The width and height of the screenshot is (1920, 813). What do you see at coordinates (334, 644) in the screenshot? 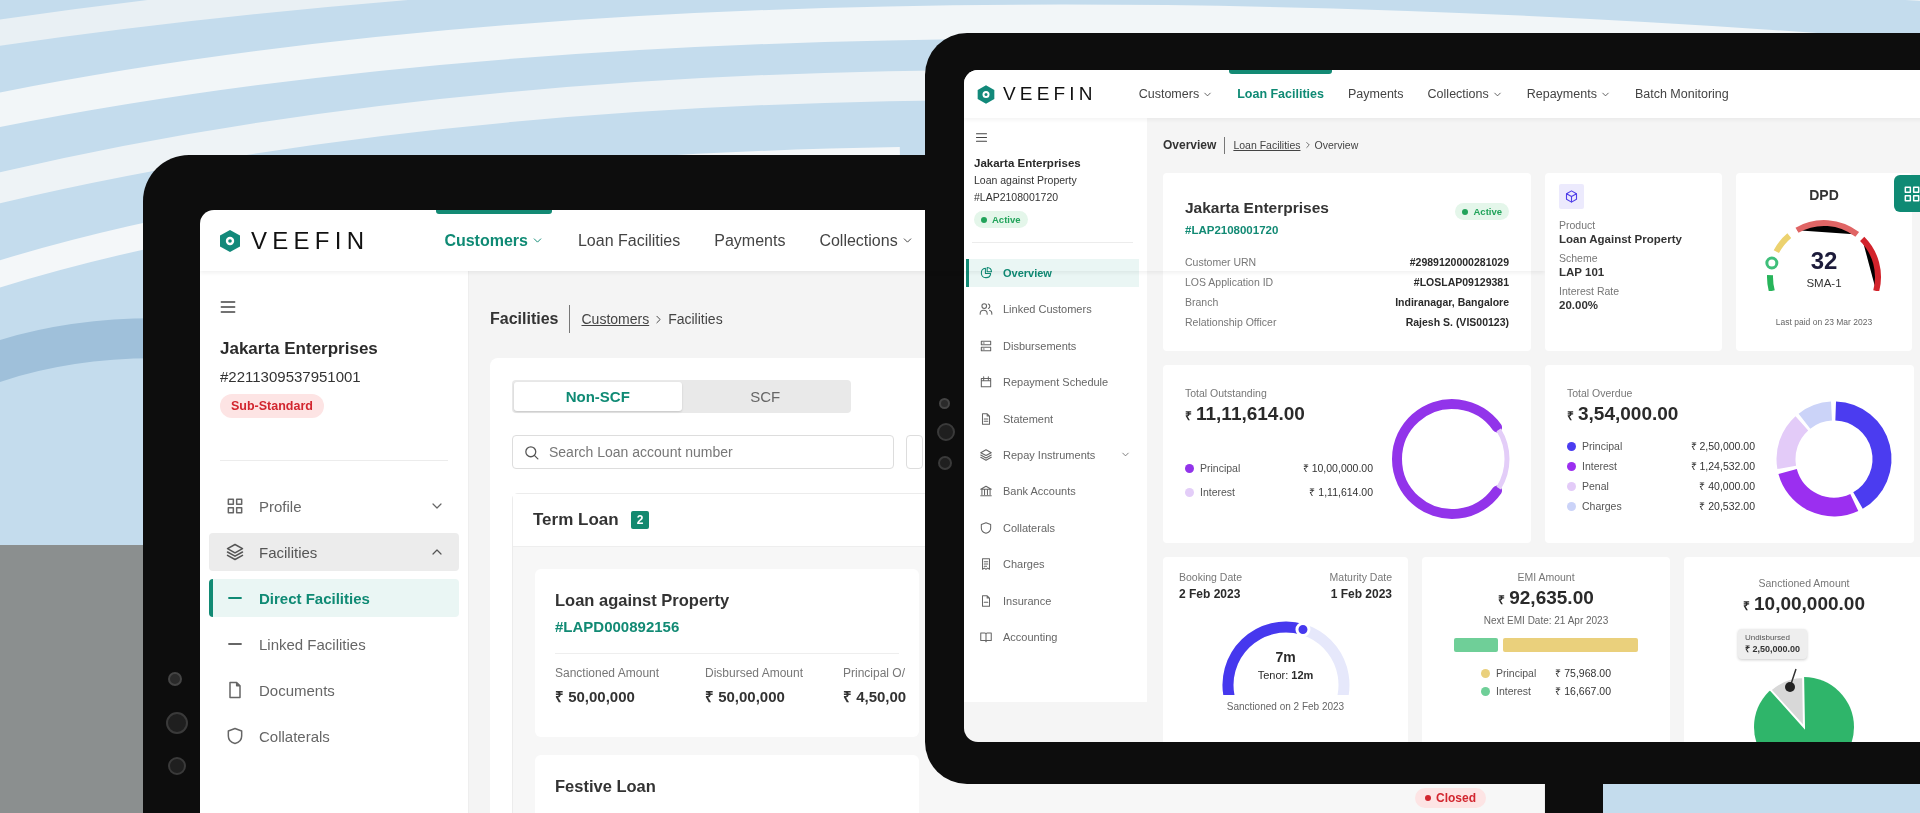
I see `sidebar-subitem: Linked Facilities` at bounding box center [334, 644].